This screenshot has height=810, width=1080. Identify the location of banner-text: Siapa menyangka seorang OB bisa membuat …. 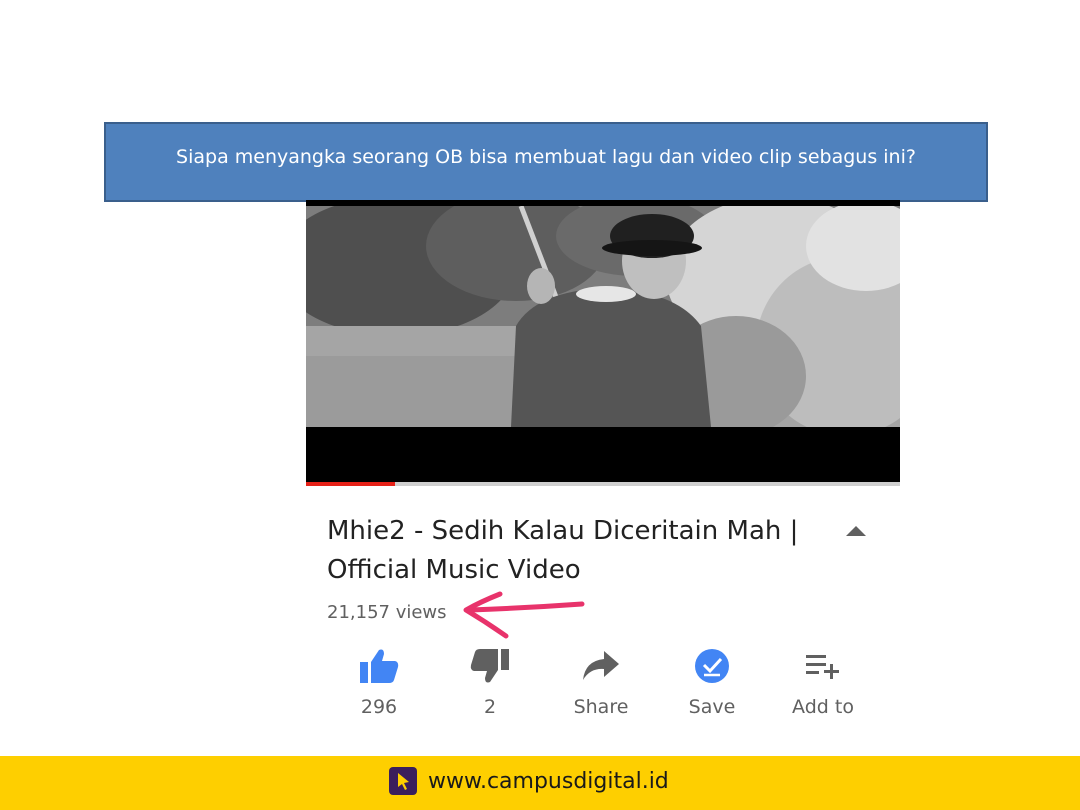
(546, 157).